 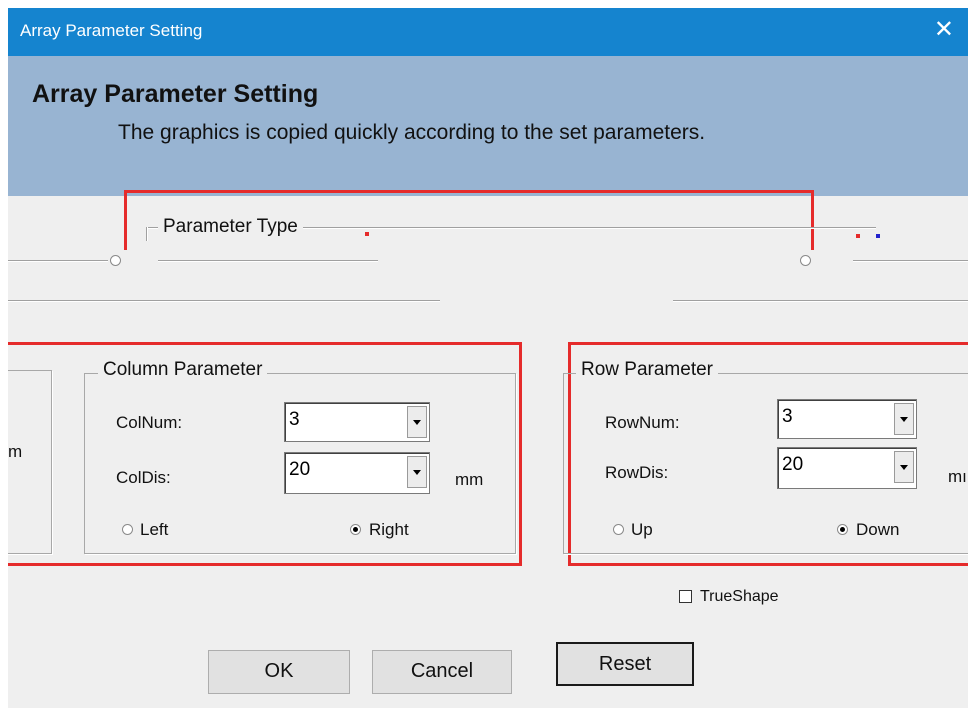 I want to click on radio-left, so click(x=127, y=529).